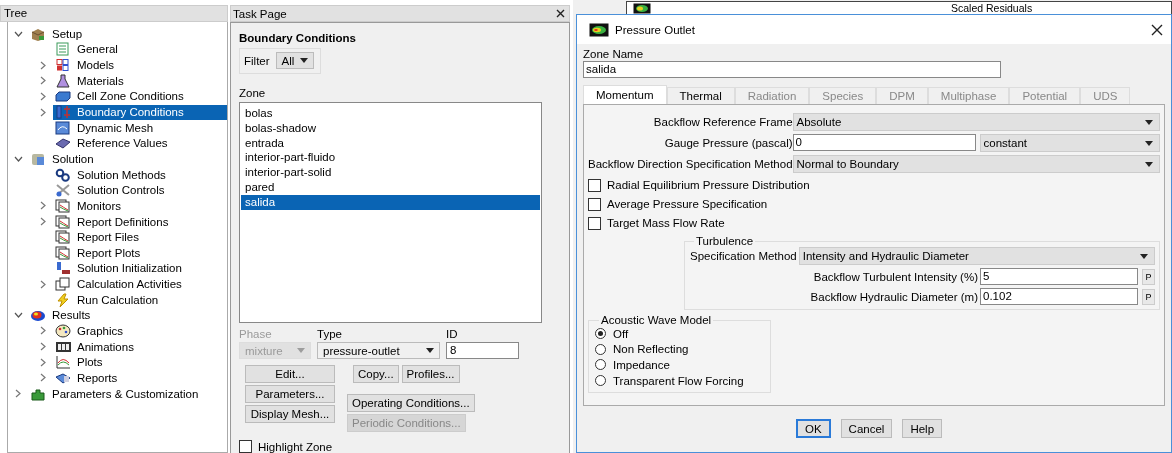  I want to click on list-item: salida, so click(390, 202).